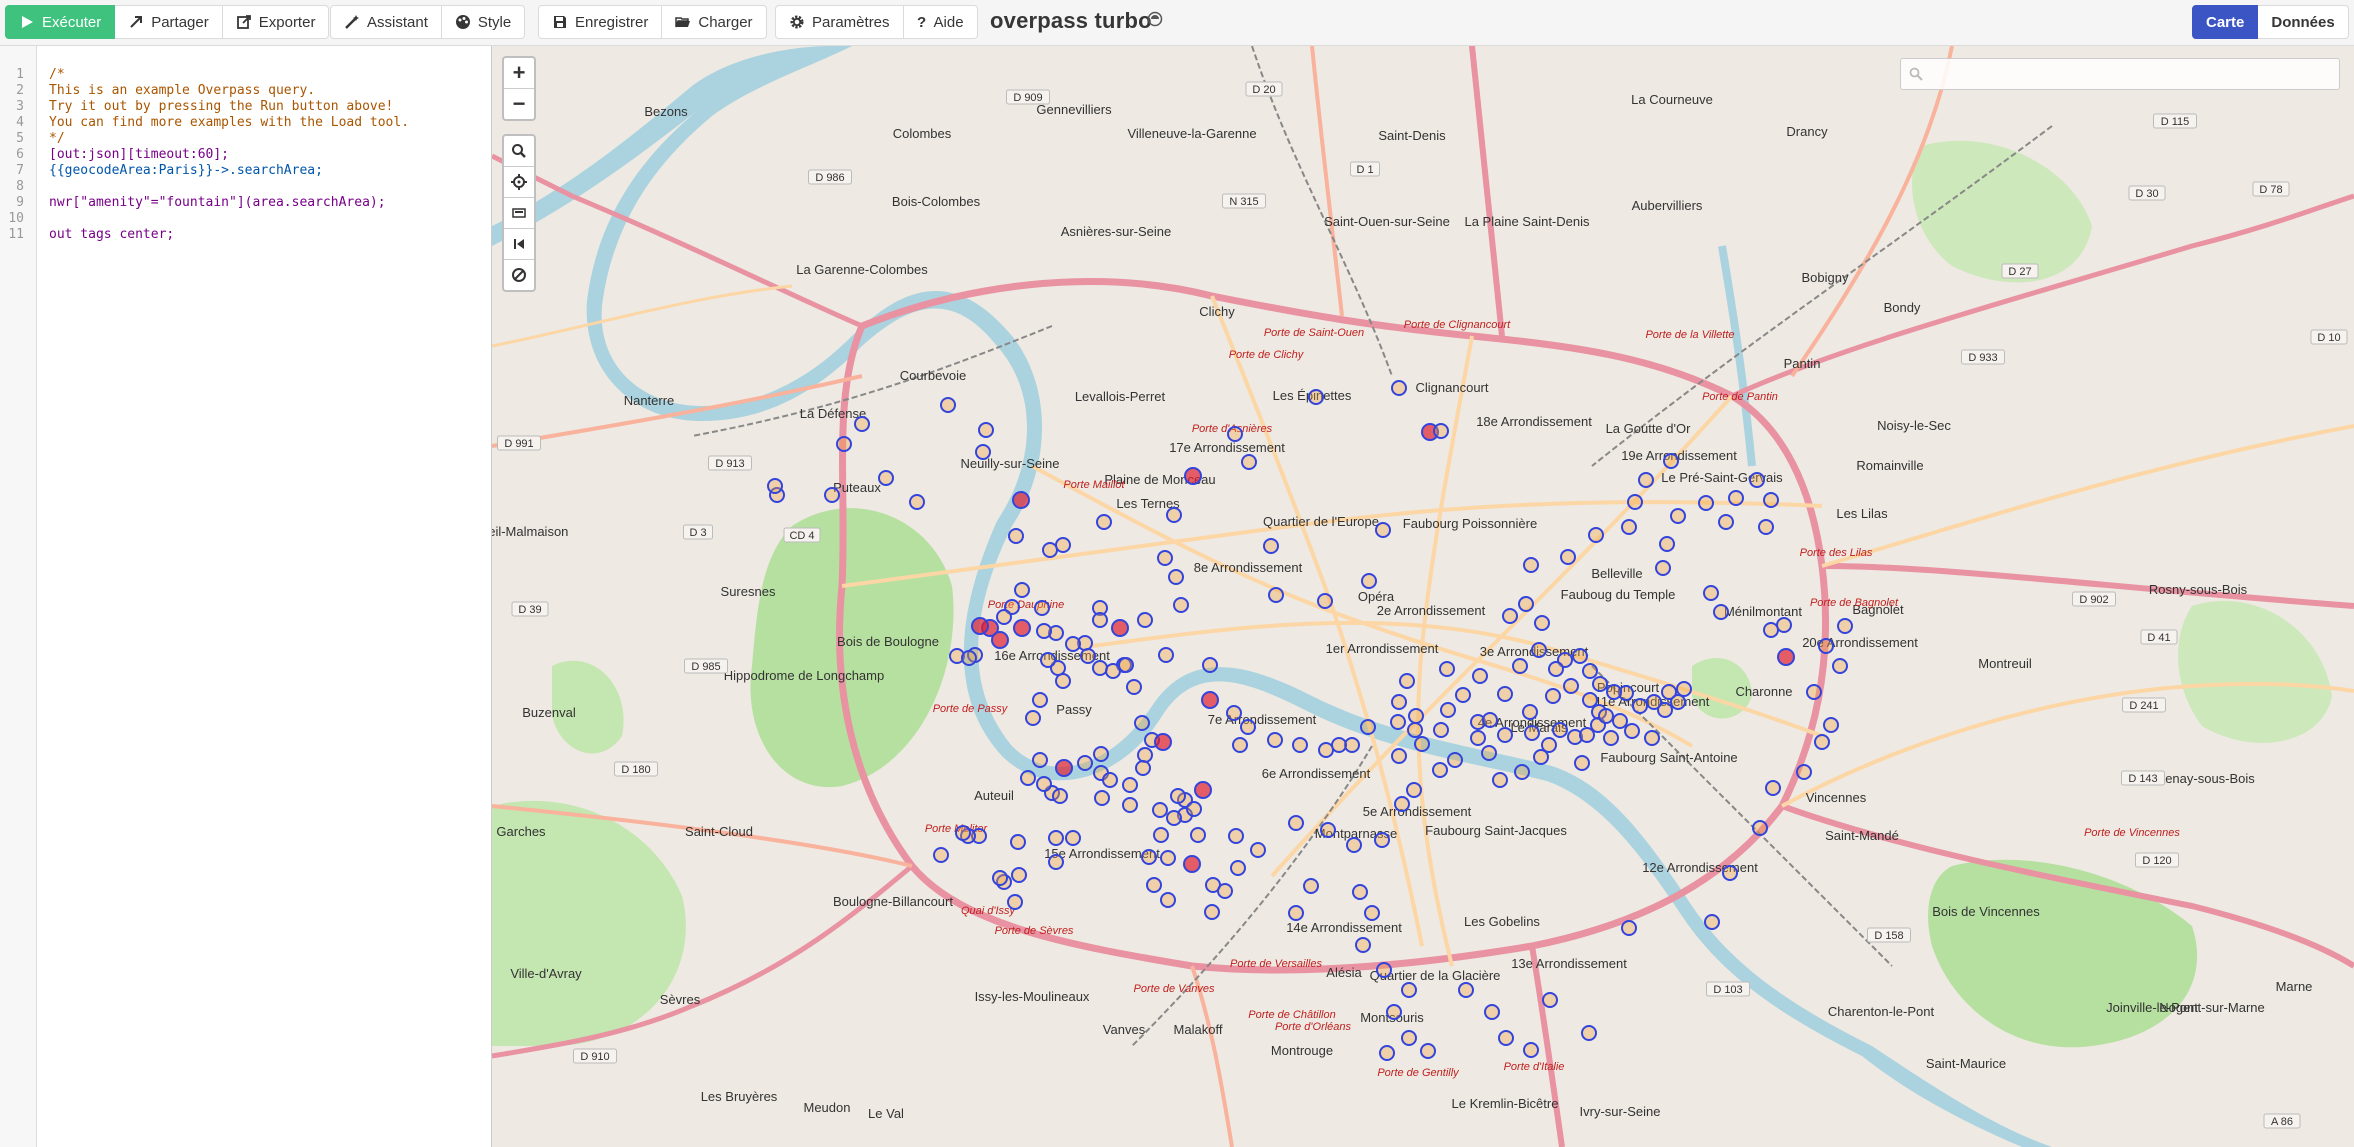  I want to click on code-line: This is an example Overpass query., so click(182, 91).